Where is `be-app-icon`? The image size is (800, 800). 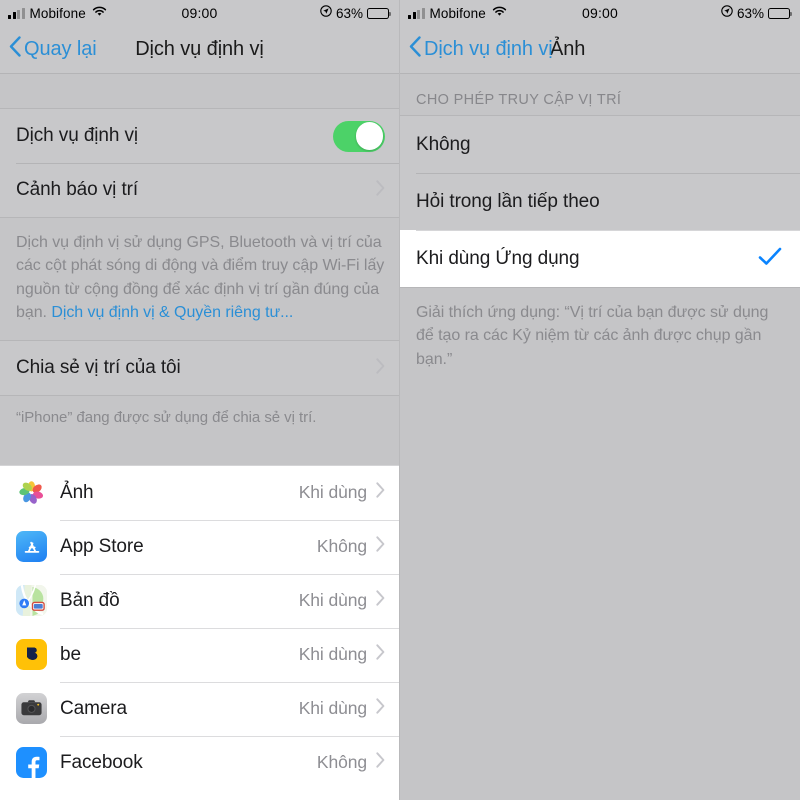 be-app-icon is located at coordinates (31, 655).